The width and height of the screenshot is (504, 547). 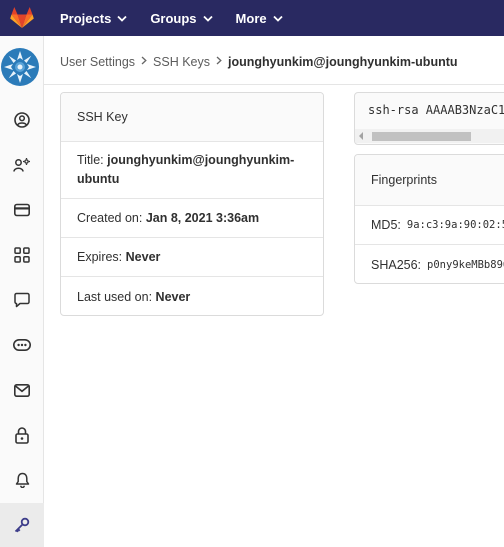 I want to click on nav-projects-label: Projects, so click(x=86, y=18).